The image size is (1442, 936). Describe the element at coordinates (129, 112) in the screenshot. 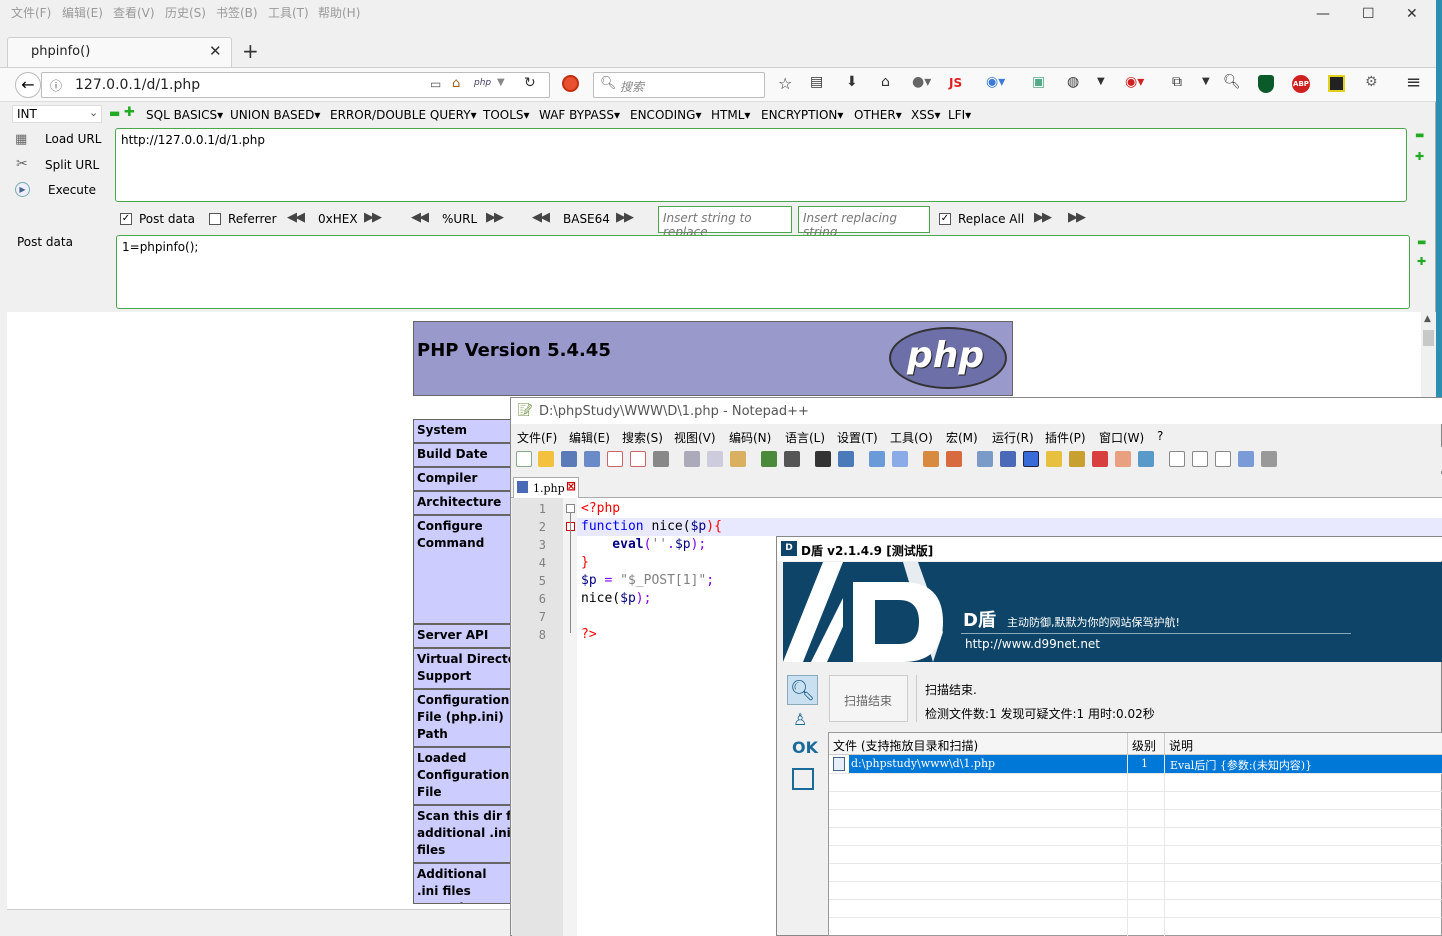

I see `plus-icon: ✚` at that location.